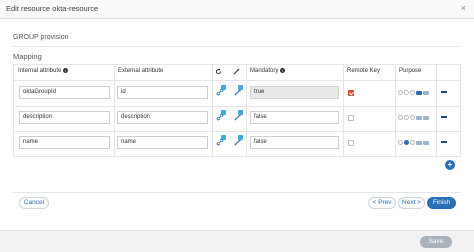 The image size is (474, 252). I want to click on mandatory-input: true, so click(294, 92).